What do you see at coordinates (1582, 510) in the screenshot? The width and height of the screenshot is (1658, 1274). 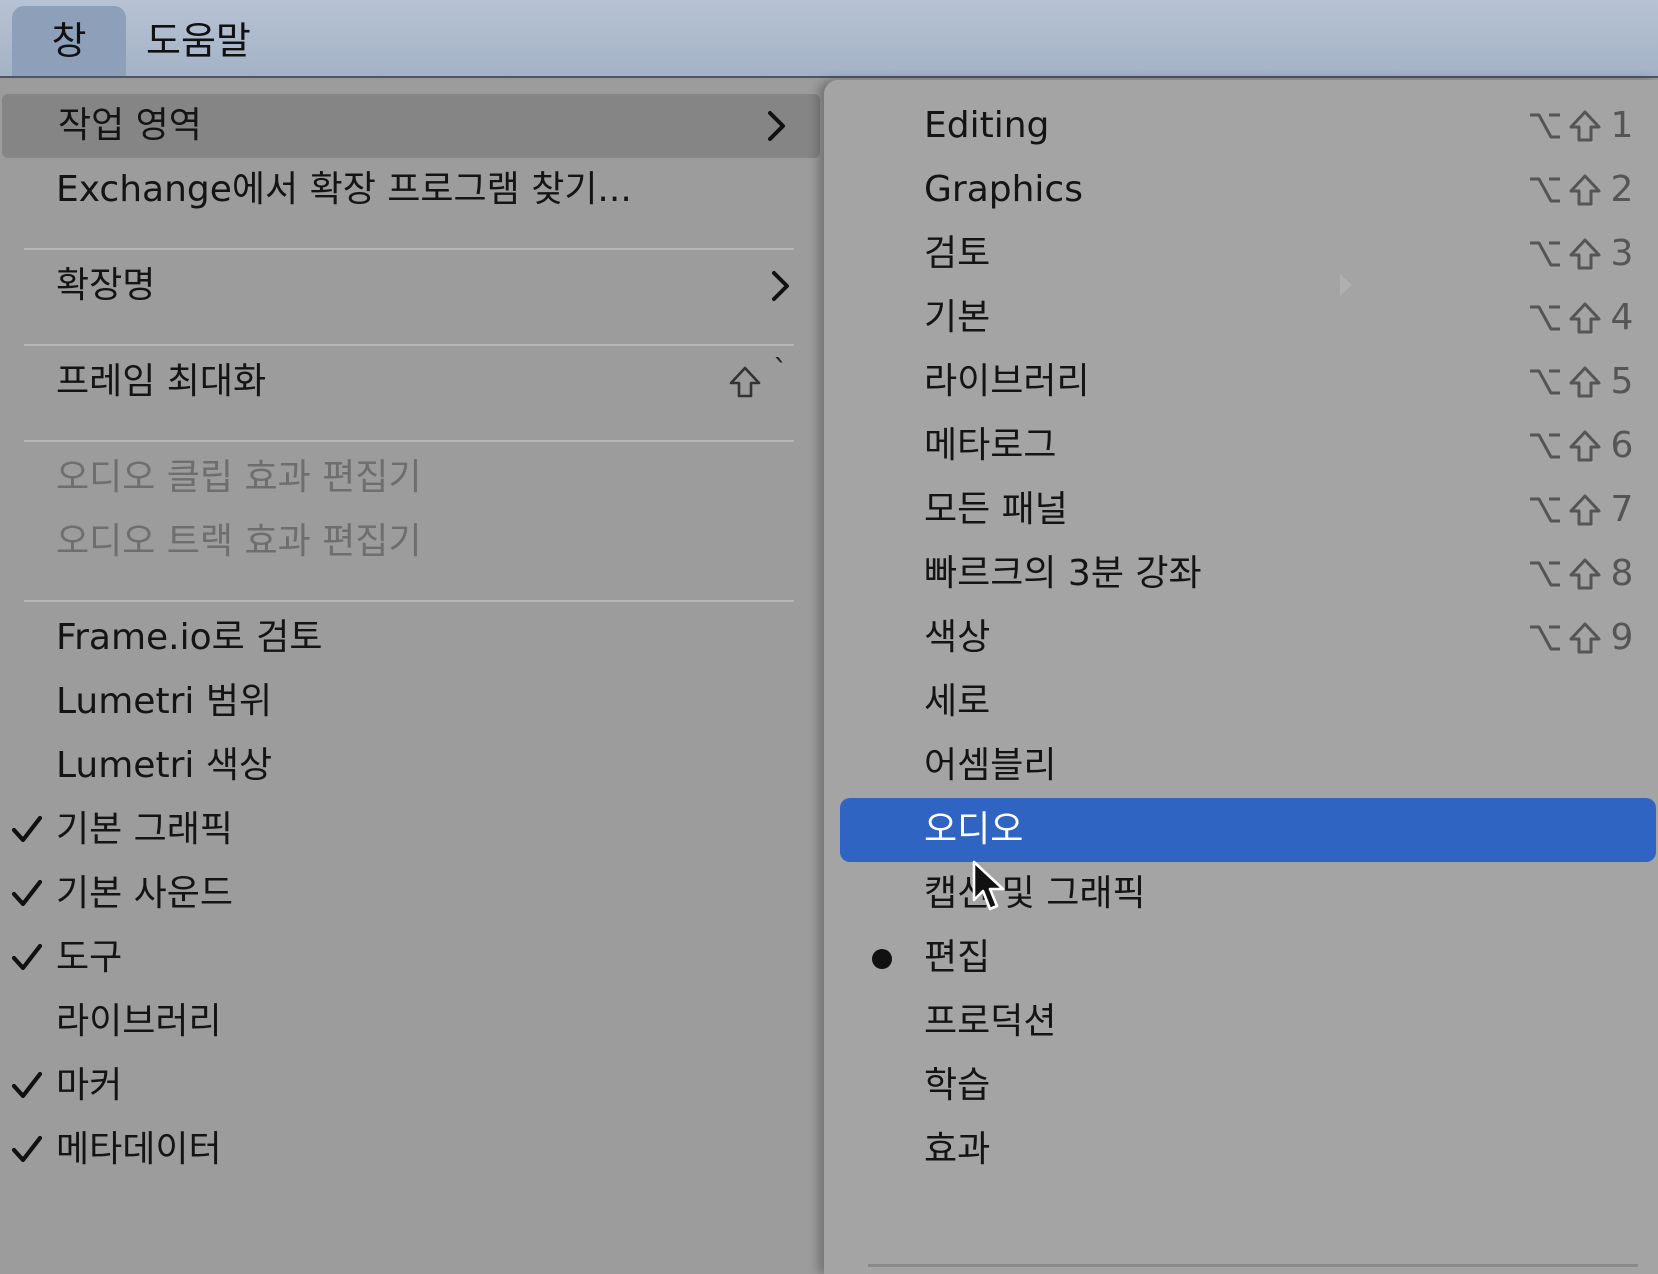 I see `keyboard-shortcut: 7` at bounding box center [1582, 510].